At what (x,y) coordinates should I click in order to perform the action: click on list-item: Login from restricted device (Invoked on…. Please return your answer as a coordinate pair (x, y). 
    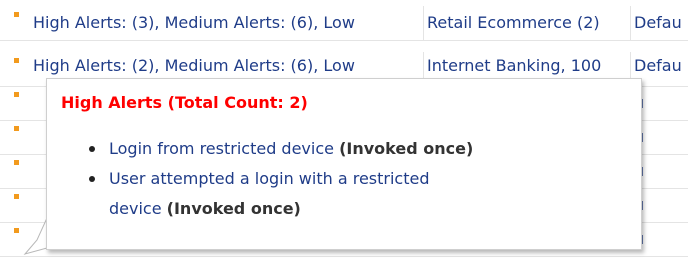
    Looking at the image, I should click on (359, 149).